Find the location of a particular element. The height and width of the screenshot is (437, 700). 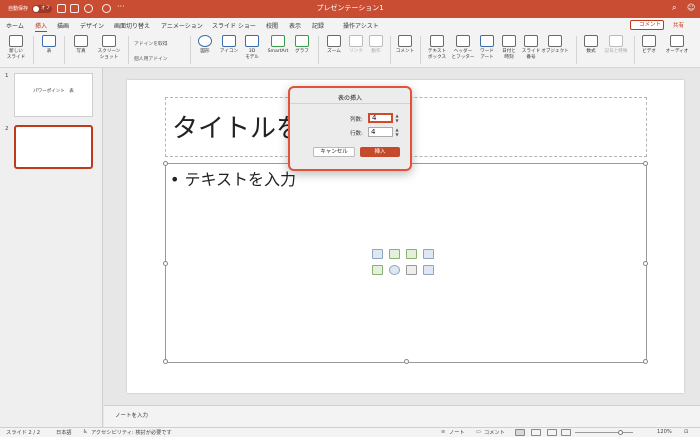

reading-view-button is located at coordinates (552, 432).